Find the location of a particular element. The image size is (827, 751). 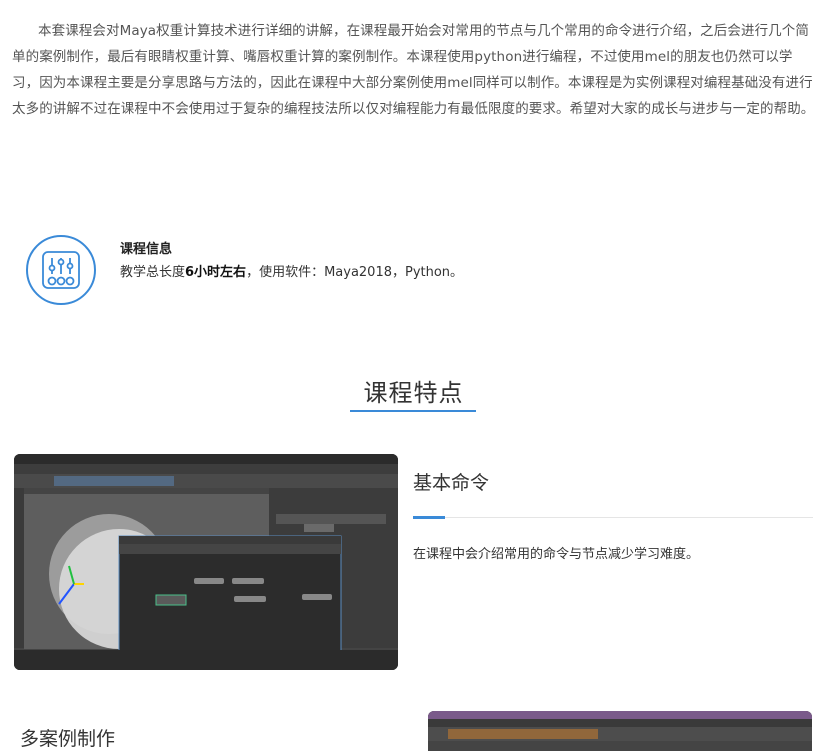

maya-screenshot is located at coordinates (206, 562).